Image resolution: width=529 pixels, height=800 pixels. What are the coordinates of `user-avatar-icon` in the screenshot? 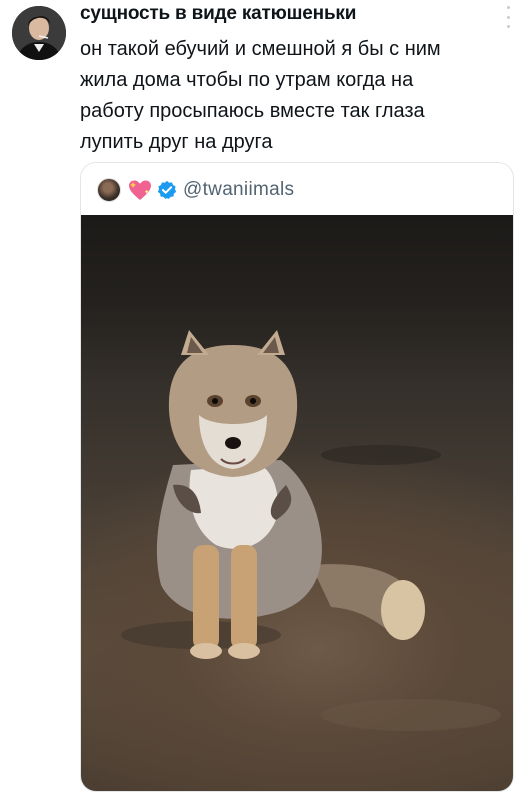 It's located at (39, 33).